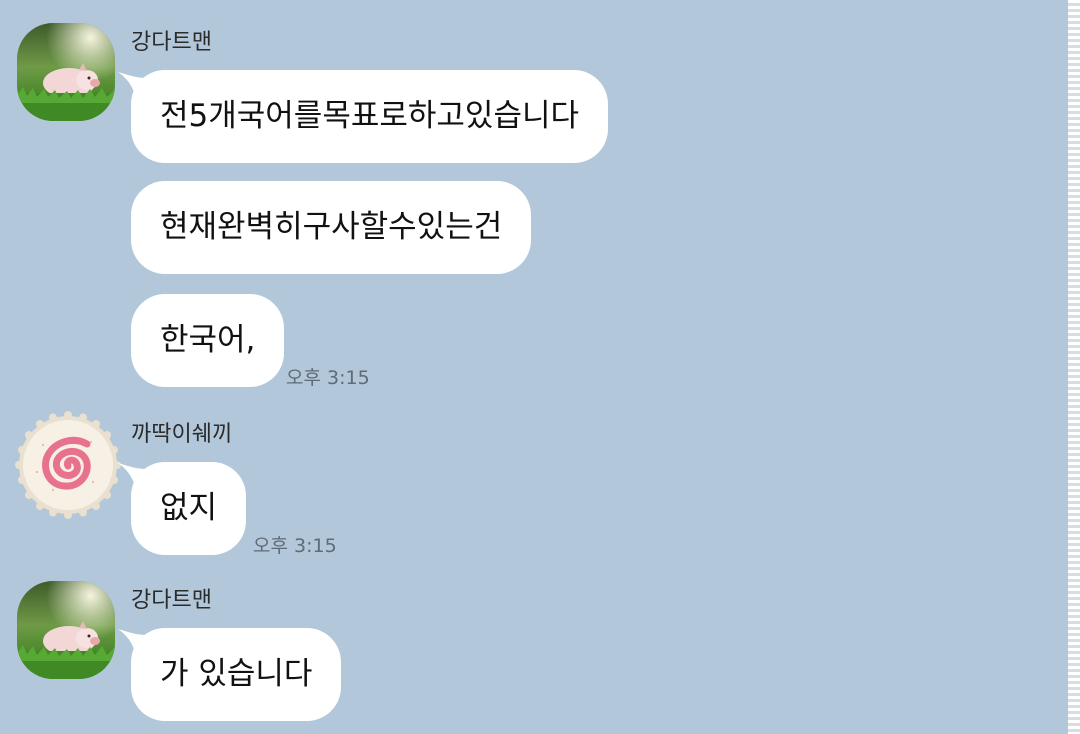 Image resolution: width=1080 pixels, height=734 pixels. I want to click on message-bubble: 현재완벽히구사할수있는건, so click(331, 227).